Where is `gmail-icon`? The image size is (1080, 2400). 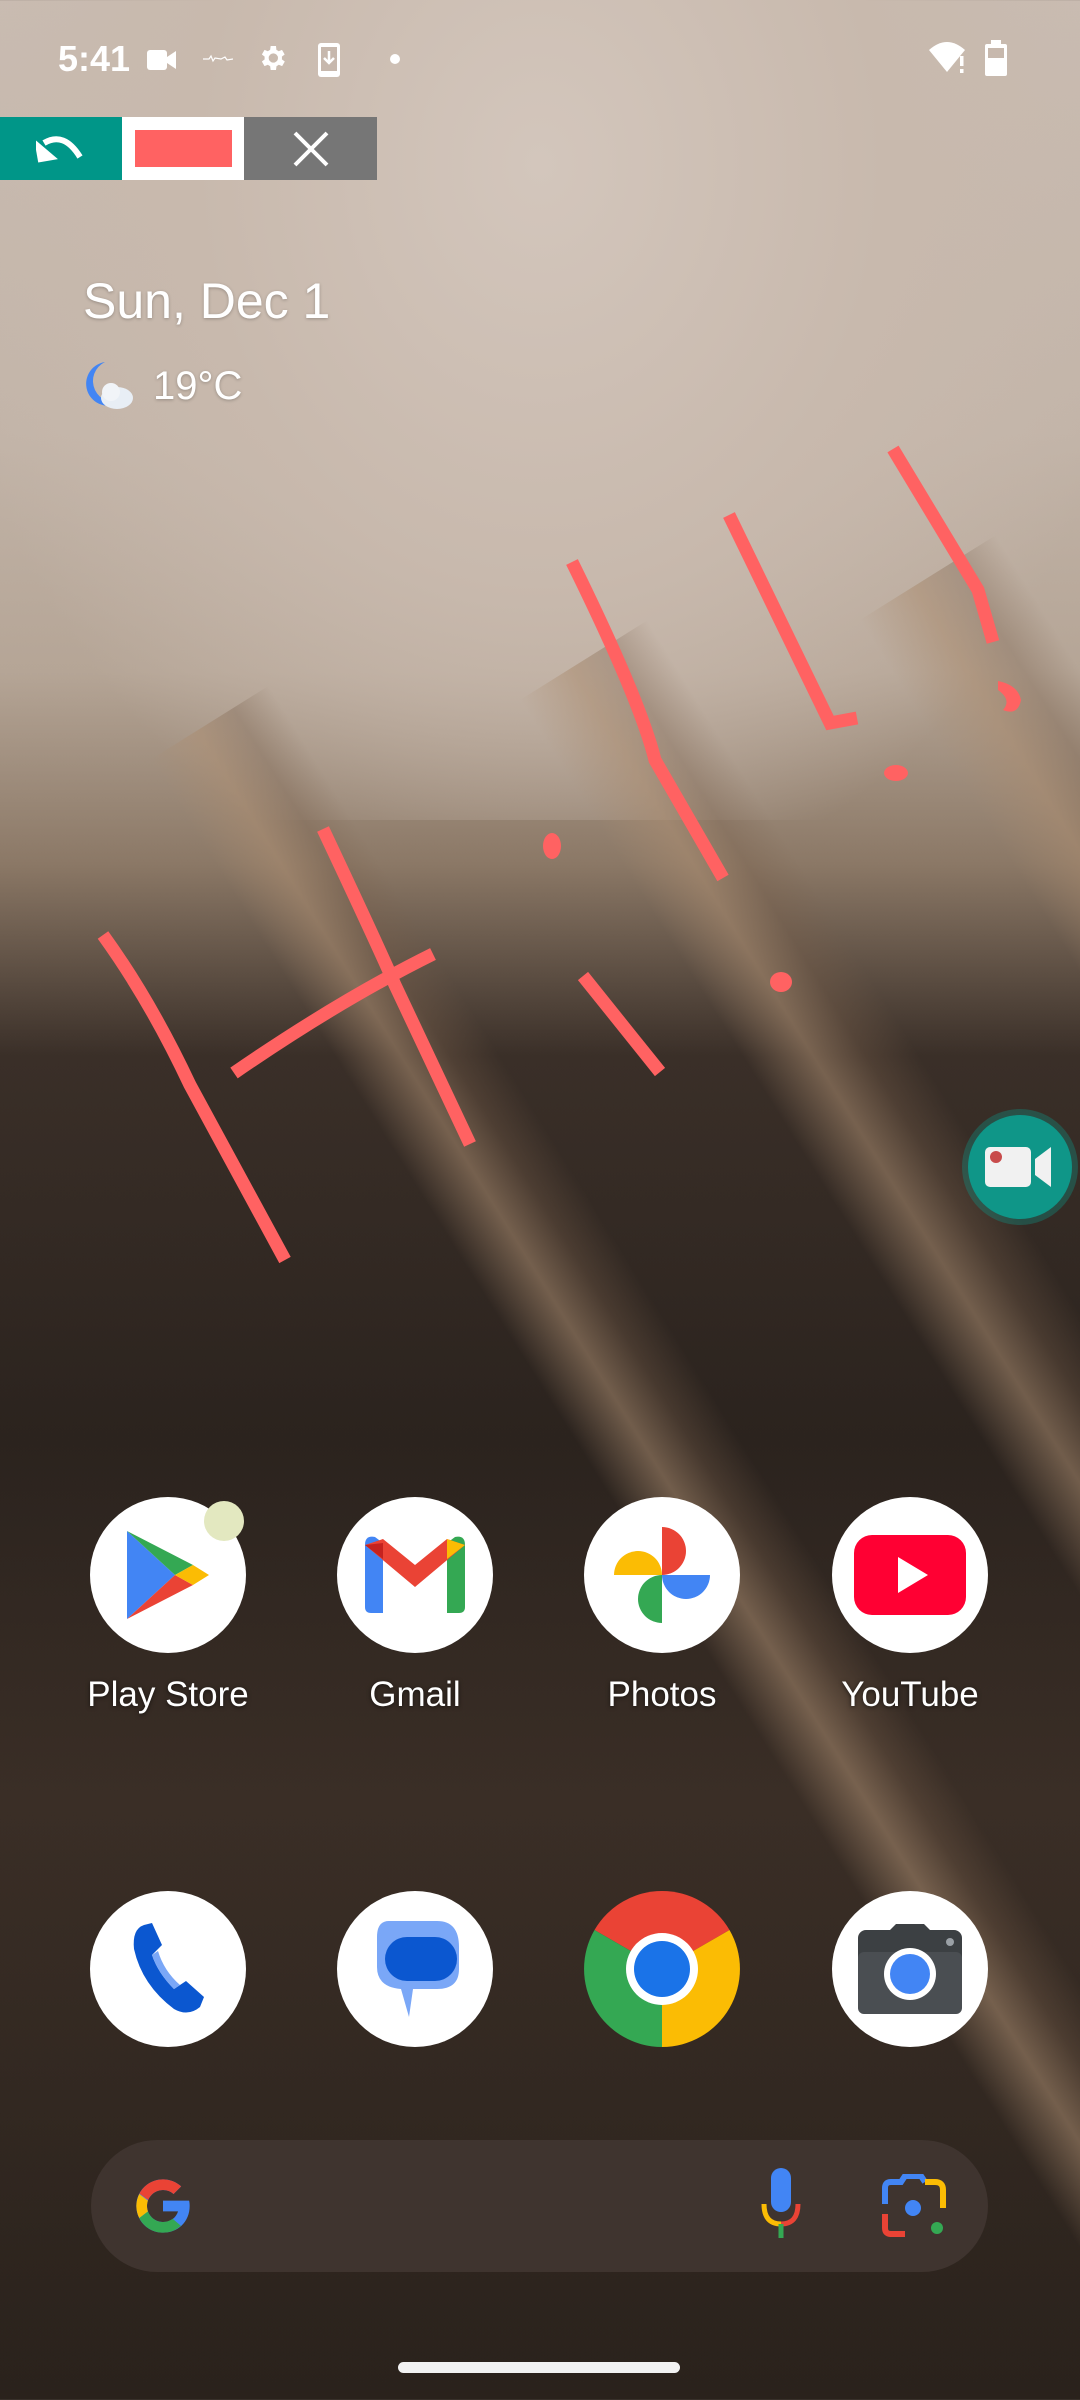
gmail-icon is located at coordinates (415, 1574).